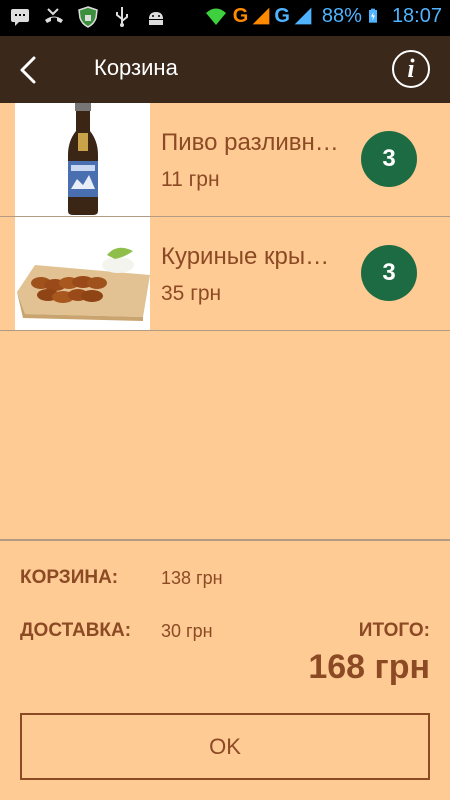 The image size is (450, 800). Describe the element at coordinates (225, 274) in the screenshot. I see `list-item: Куриные кры… 35 грн 3` at that location.